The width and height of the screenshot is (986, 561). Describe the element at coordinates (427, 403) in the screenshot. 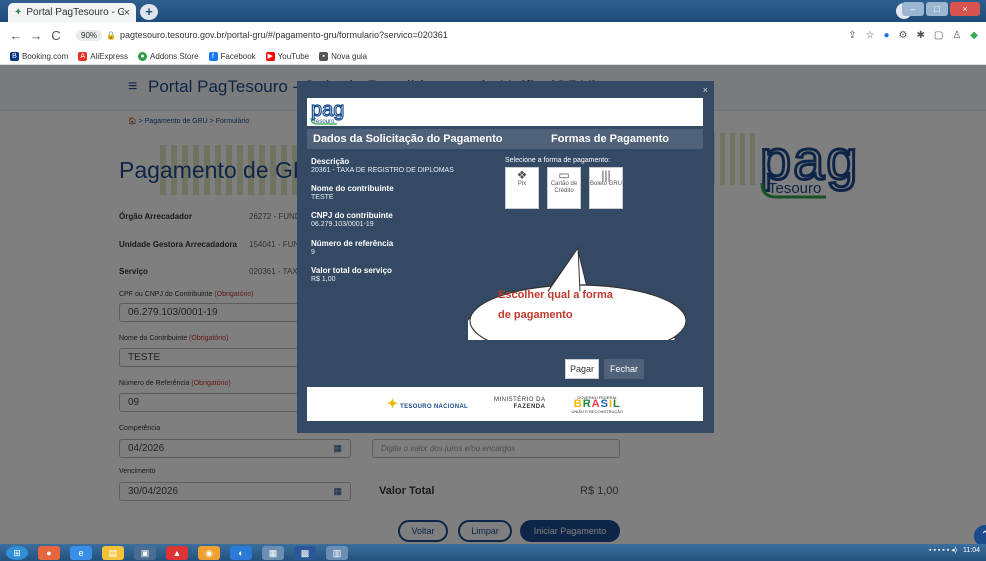

I see `tesouro-nacional-logo: ✦ TESOURO NACIONAL` at that location.